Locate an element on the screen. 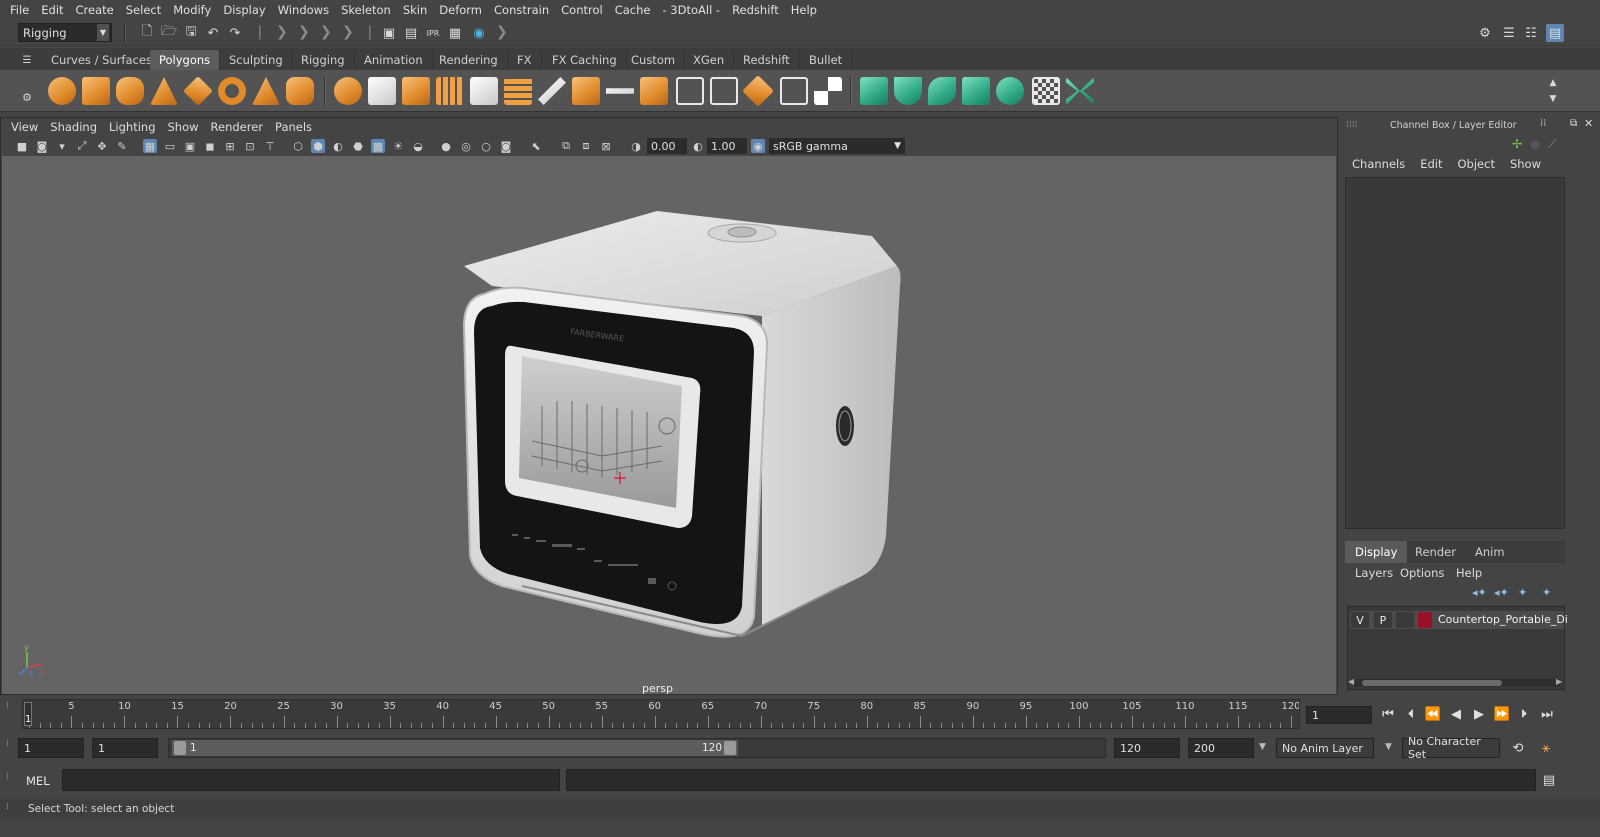 The height and width of the screenshot is (837, 1600). smooth-shade-icon: ⬢ is located at coordinates (318, 146).